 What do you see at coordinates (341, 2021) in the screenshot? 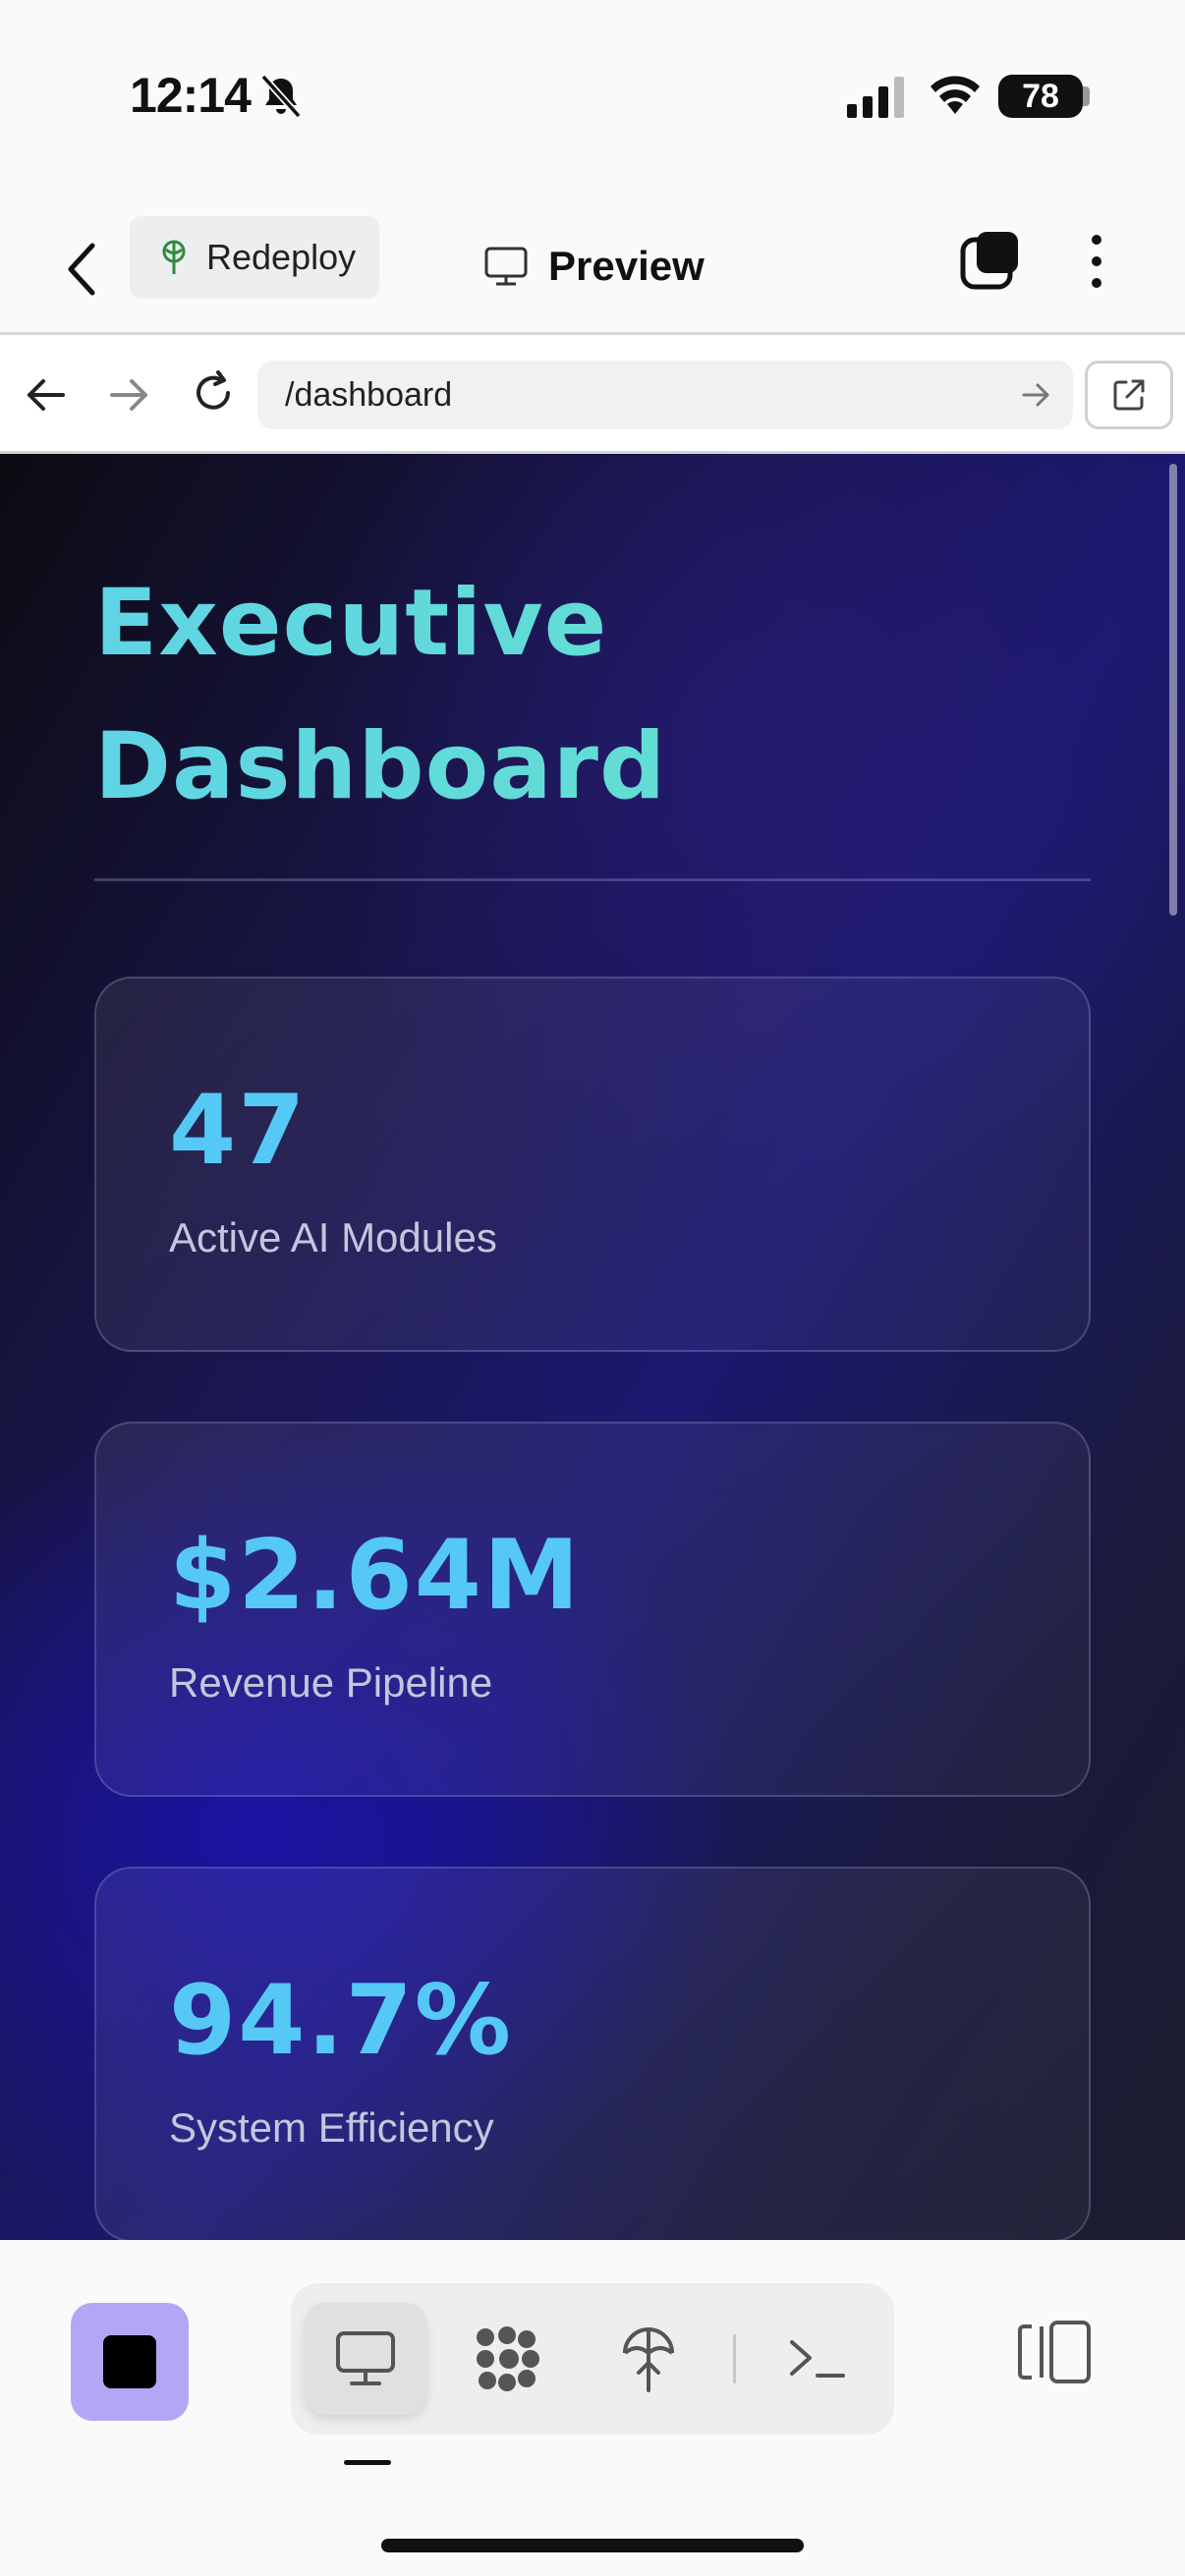
I see `metric-value: 94.7%` at bounding box center [341, 2021].